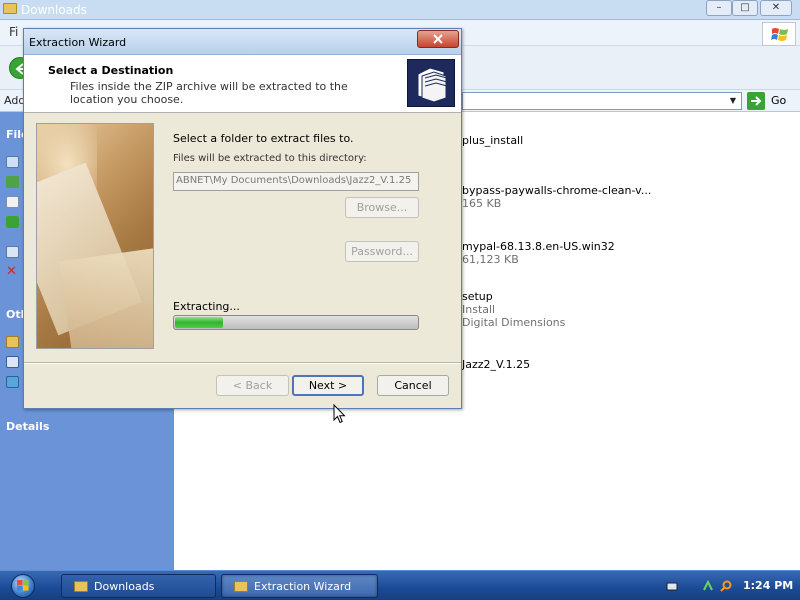 This screenshot has width=800, height=600. I want to click on system-tray: 1:24 PM, so click(730, 585).